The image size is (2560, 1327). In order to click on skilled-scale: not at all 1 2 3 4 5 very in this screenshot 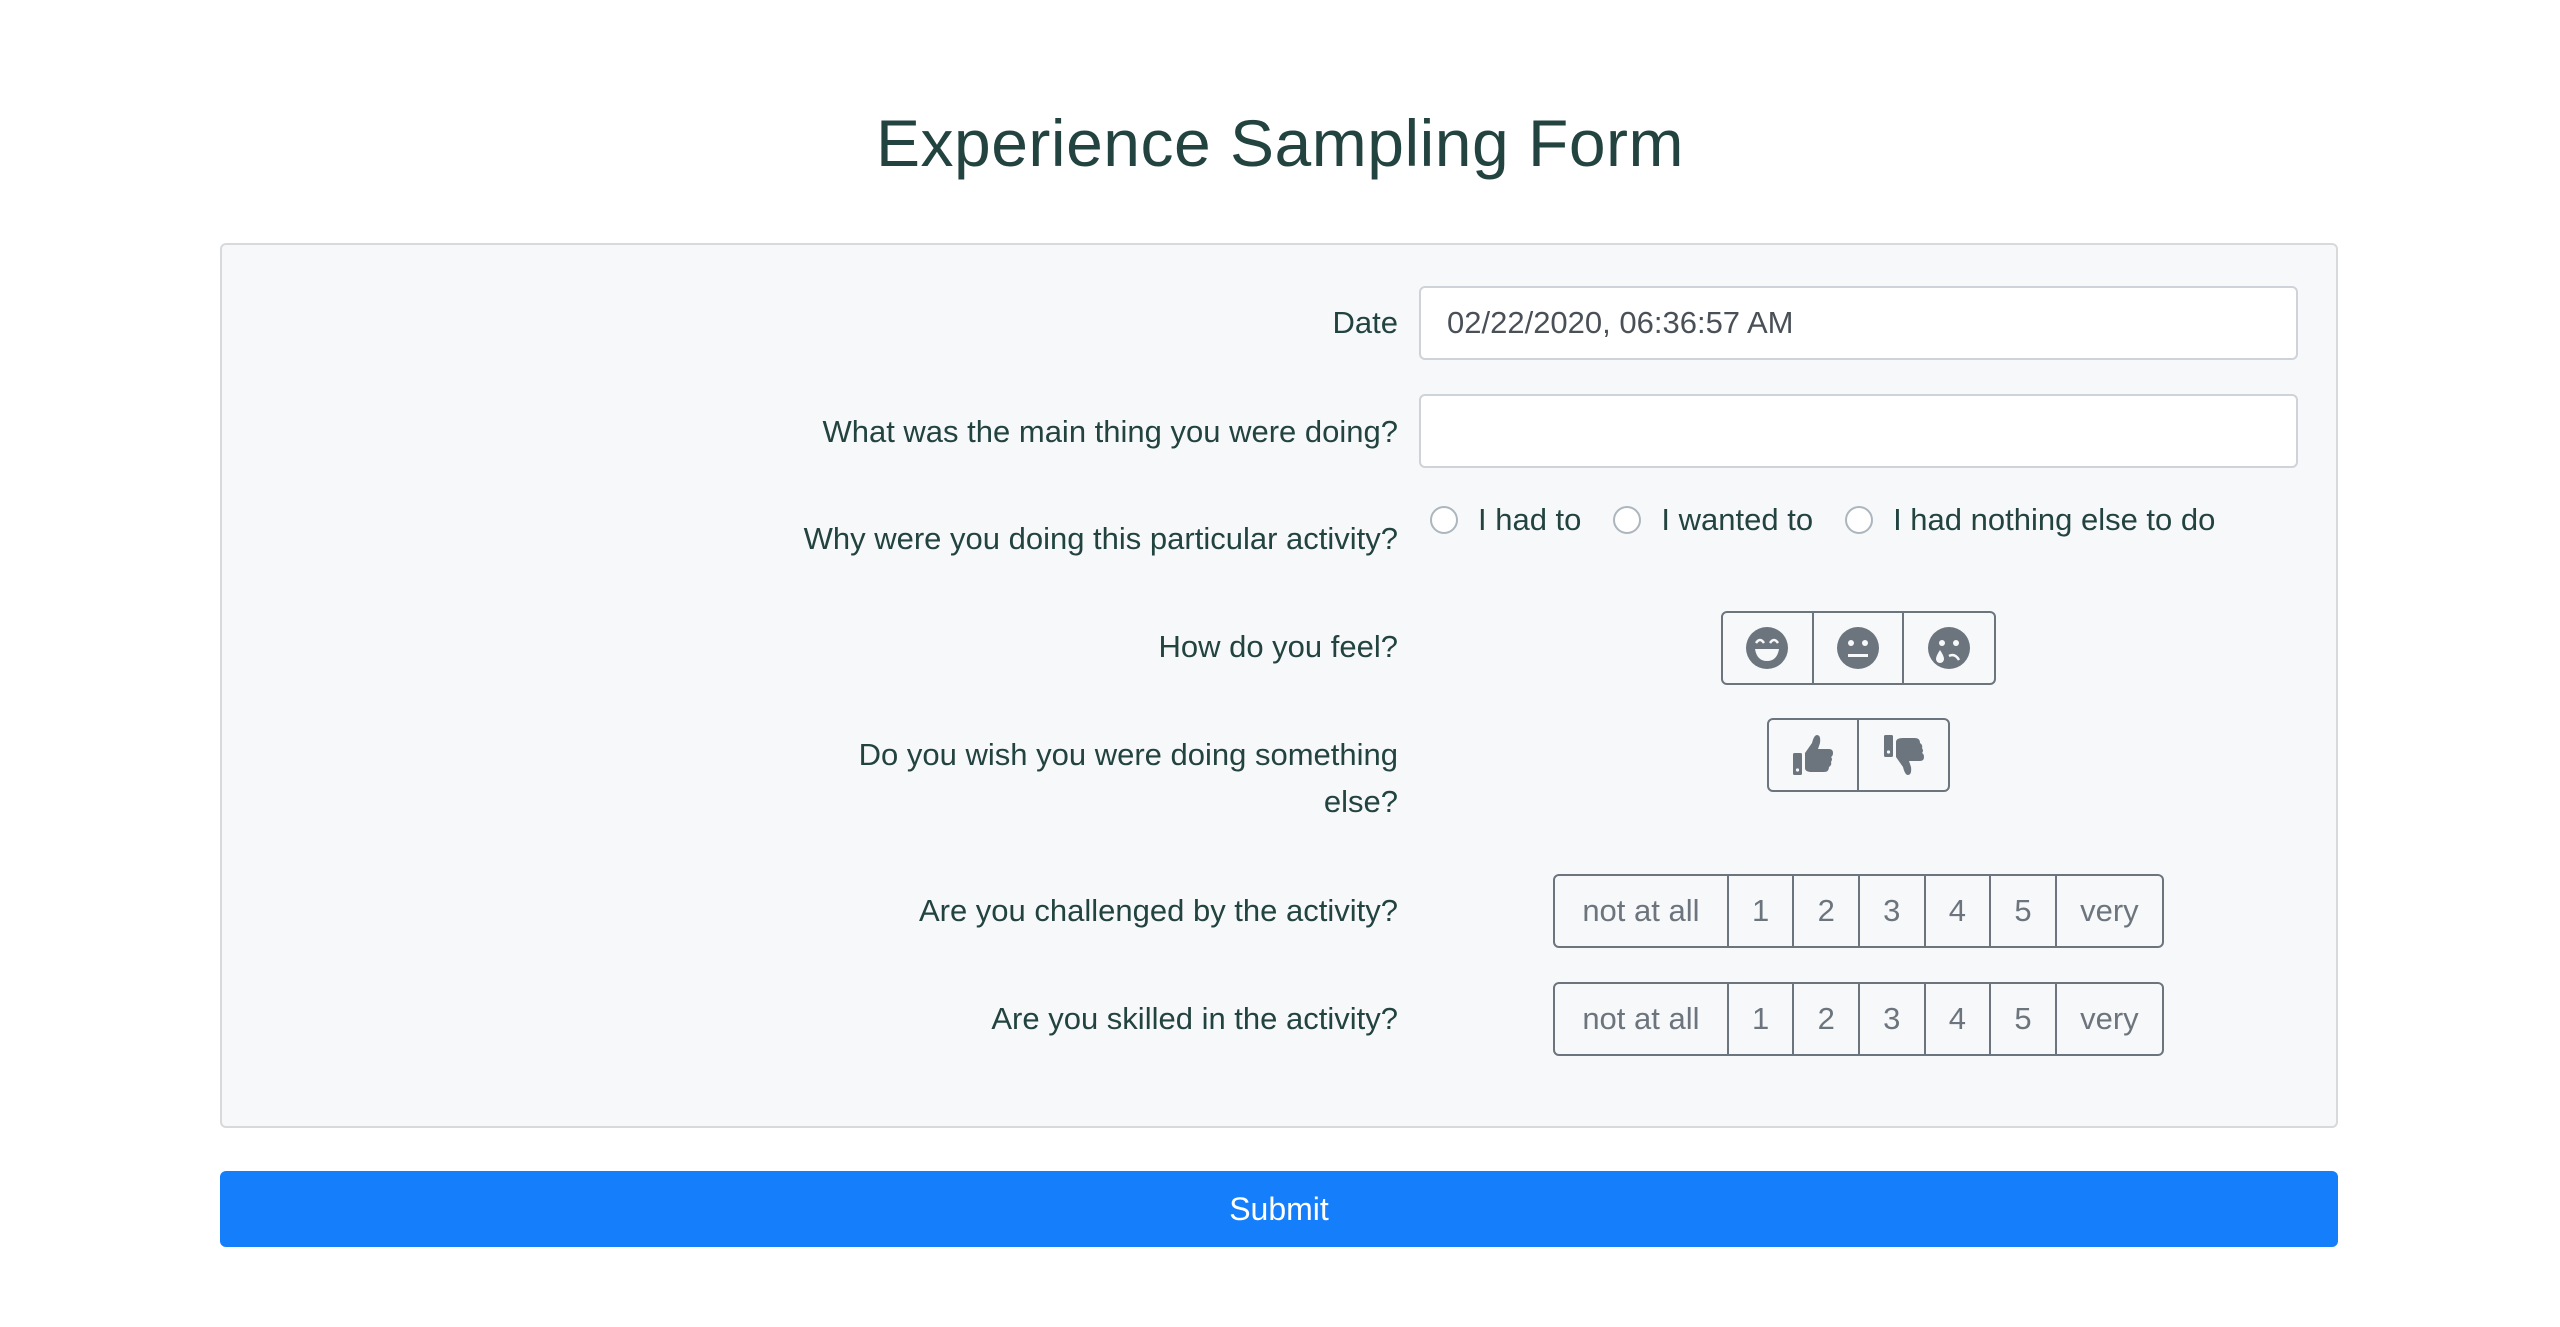, I will do `click(1858, 1019)`.